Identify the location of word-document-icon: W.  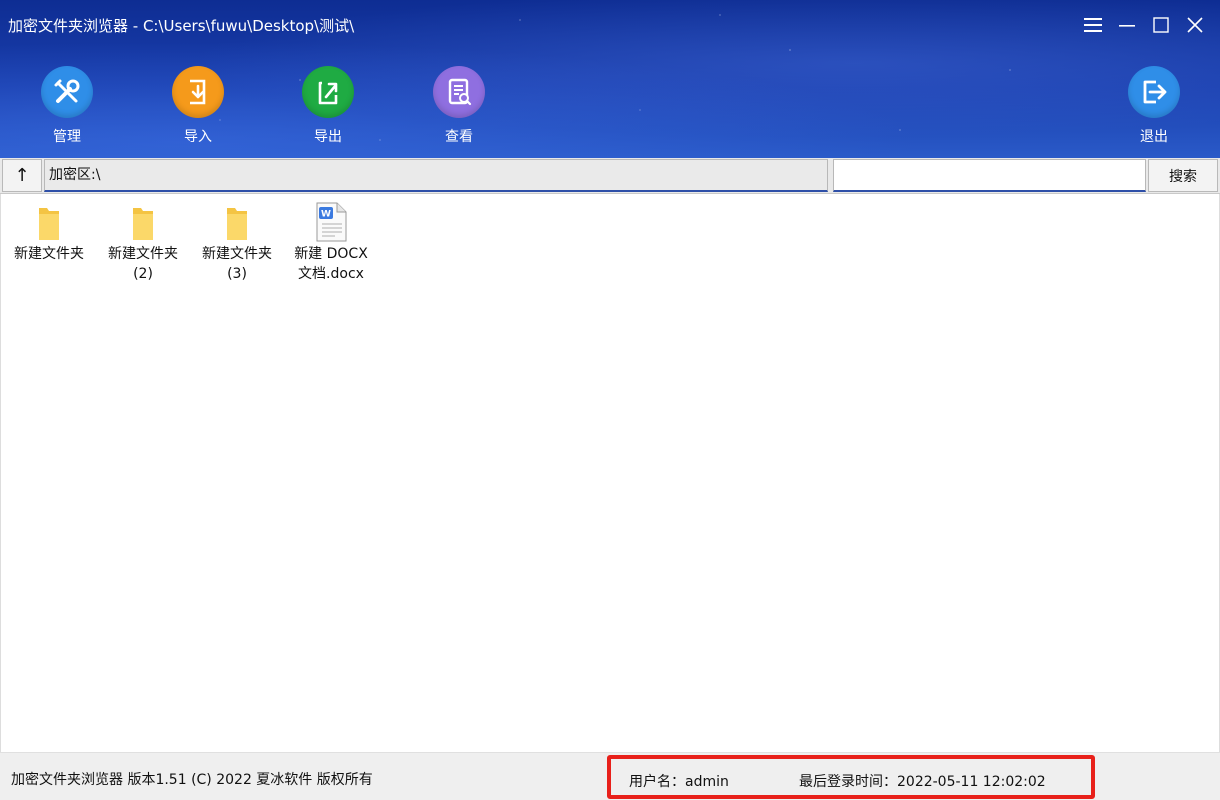
(331, 220).